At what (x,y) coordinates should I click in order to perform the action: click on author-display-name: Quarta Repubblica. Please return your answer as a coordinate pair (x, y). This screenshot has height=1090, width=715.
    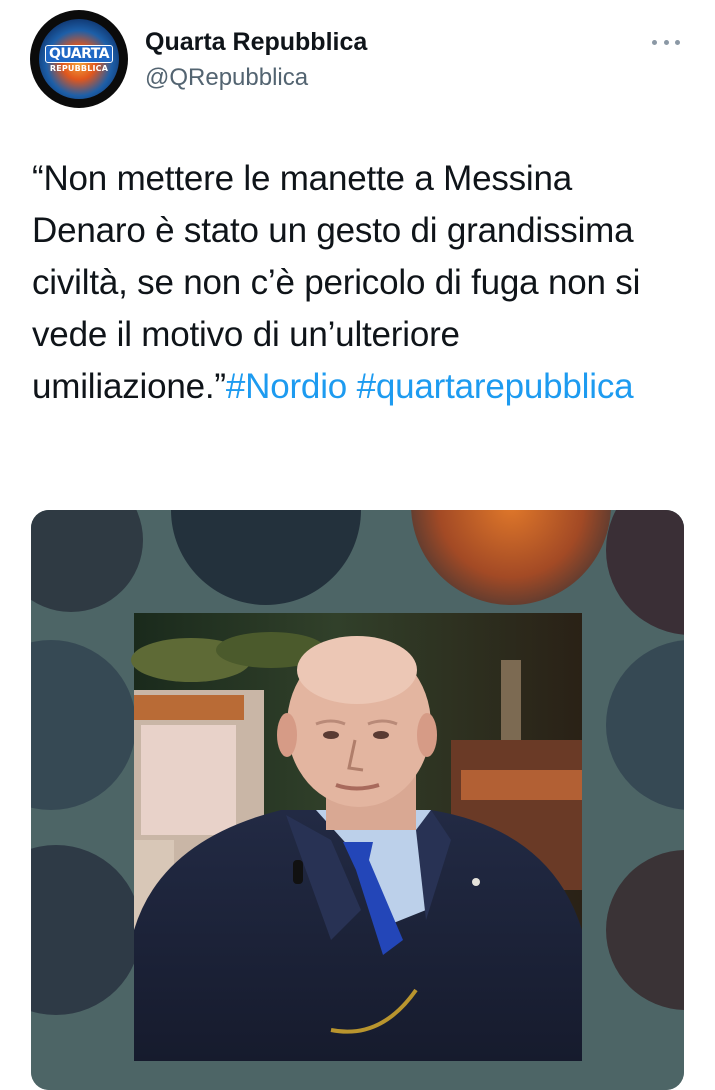
    Looking at the image, I should click on (256, 42).